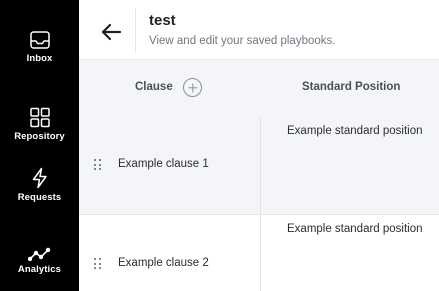 The image size is (439, 291). Describe the element at coordinates (163, 164) in the screenshot. I see `clause-name: Example clause 1` at that location.